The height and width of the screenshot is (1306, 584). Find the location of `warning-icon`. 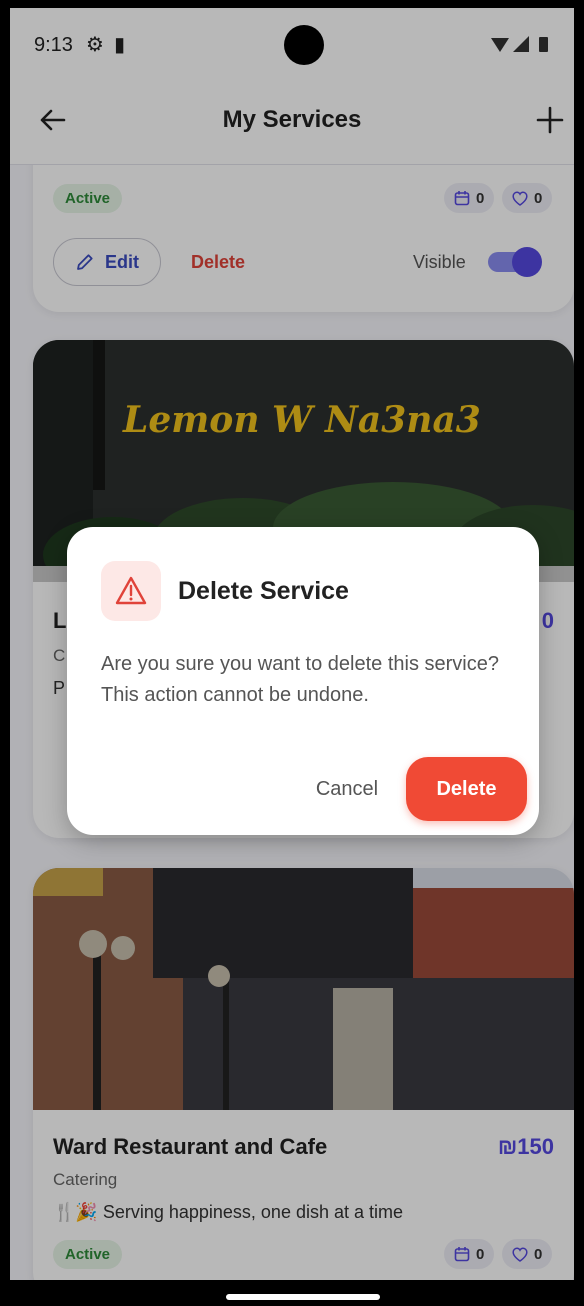

warning-icon is located at coordinates (131, 590).